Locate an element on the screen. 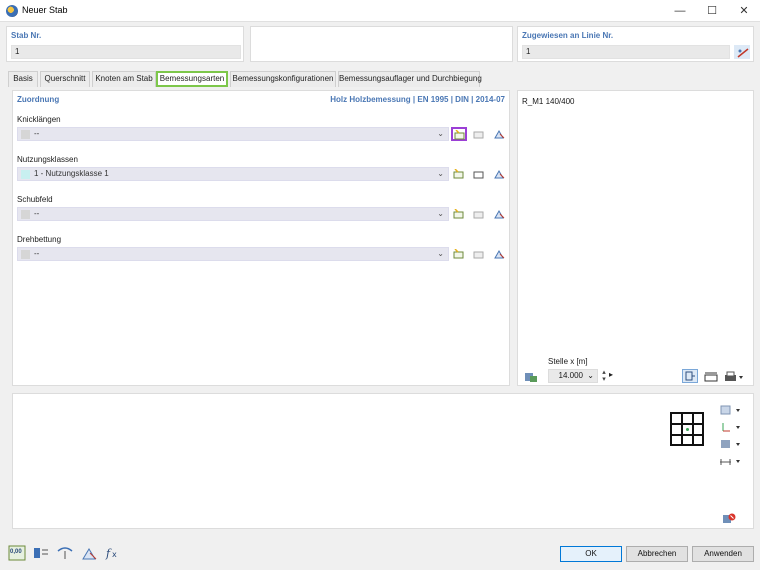 This screenshot has width=760, height=570. delete-schubfeld-button is located at coordinates (499, 214).